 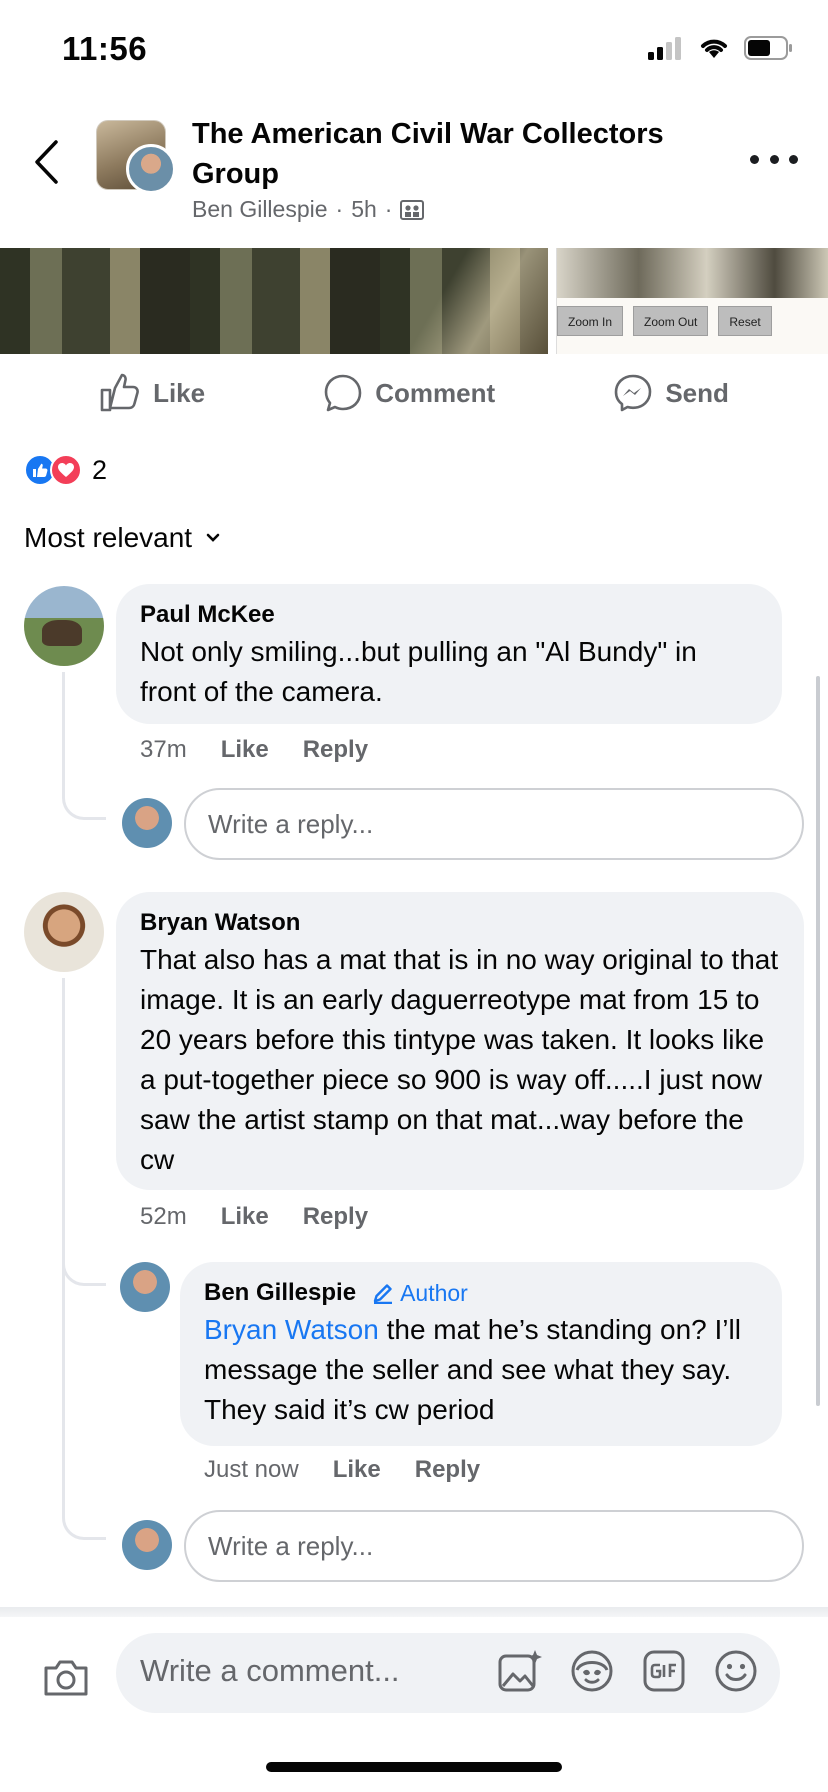 What do you see at coordinates (434, 1293) in the screenshot?
I see `author-badge-label: Author` at bounding box center [434, 1293].